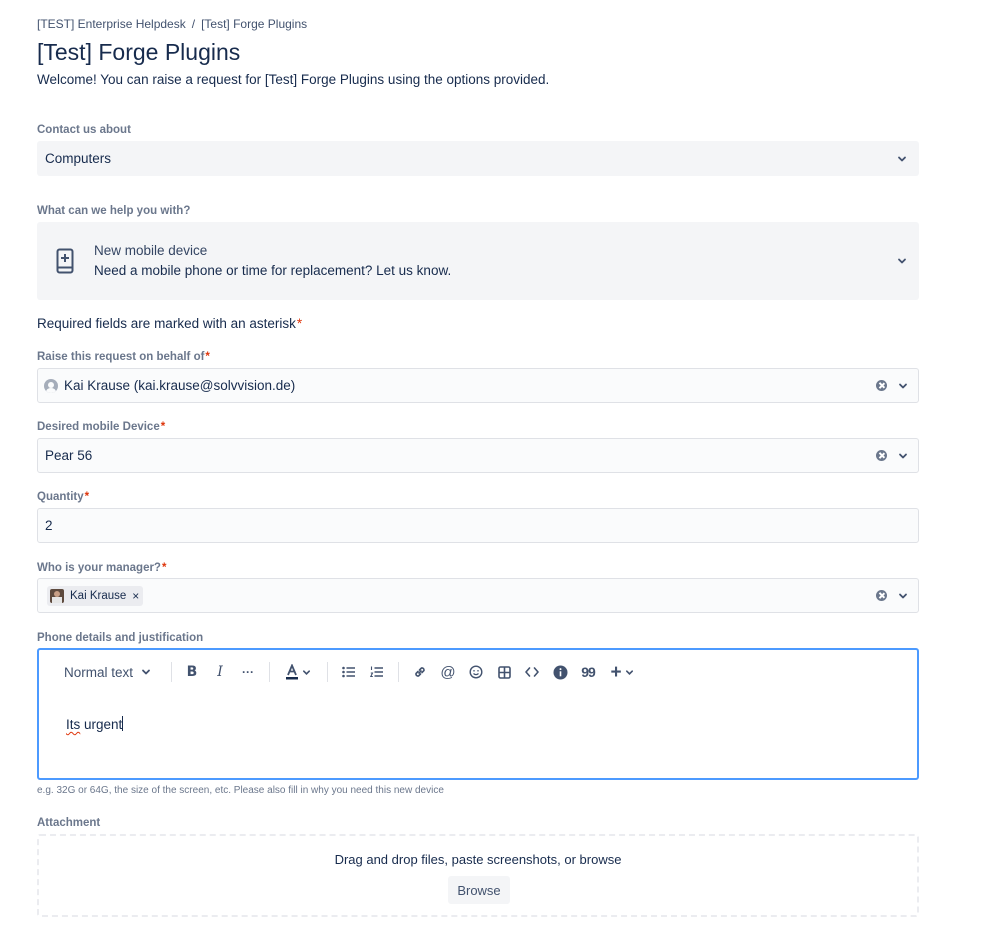 The image size is (999, 945). Describe the element at coordinates (99, 568) in the screenshot. I see `manager-label-text: Who is your manager?` at that location.